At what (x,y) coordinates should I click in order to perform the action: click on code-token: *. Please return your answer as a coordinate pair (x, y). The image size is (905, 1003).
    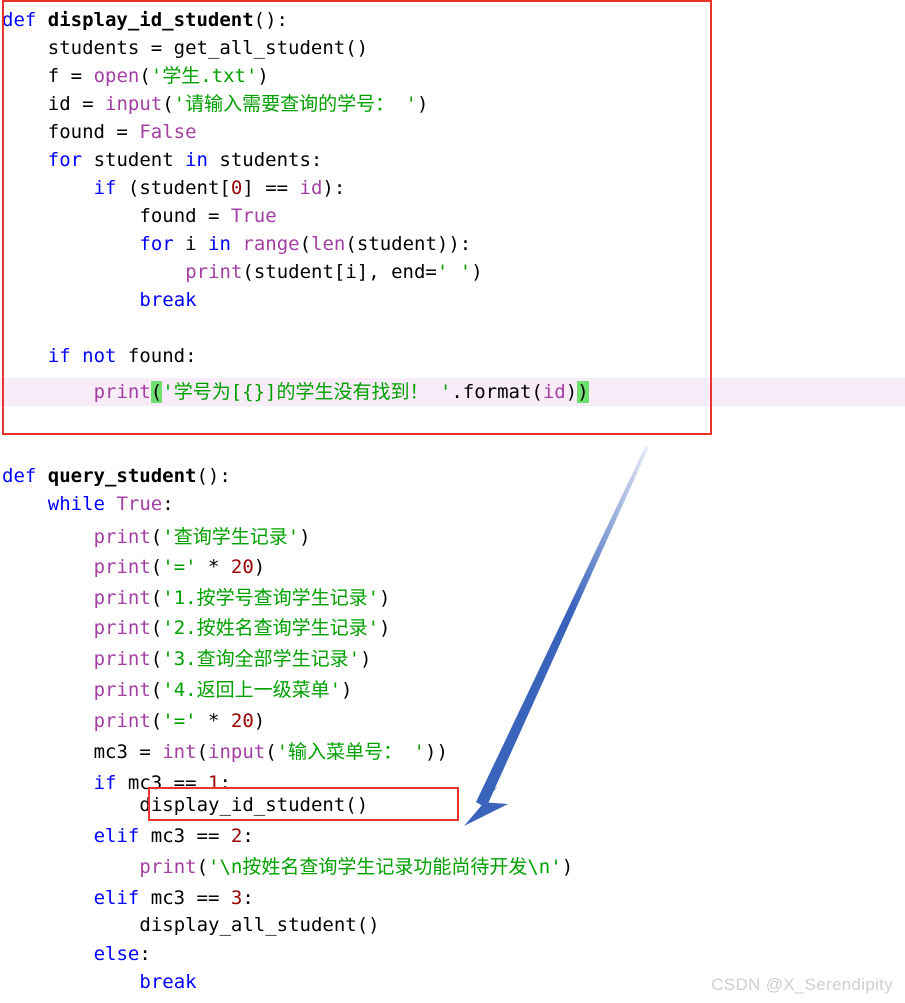
    Looking at the image, I should click on (213, 721).